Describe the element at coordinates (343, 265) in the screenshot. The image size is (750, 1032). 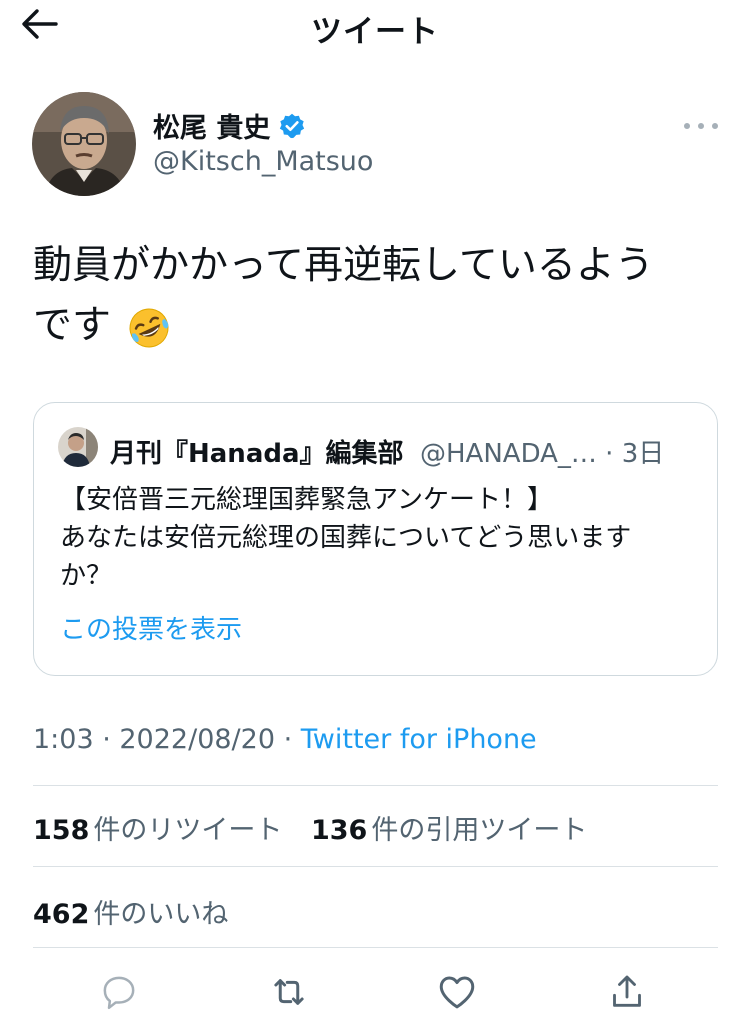
I see `tweet-text-line1: 動員がかかって再逆転しているよう` at that location.